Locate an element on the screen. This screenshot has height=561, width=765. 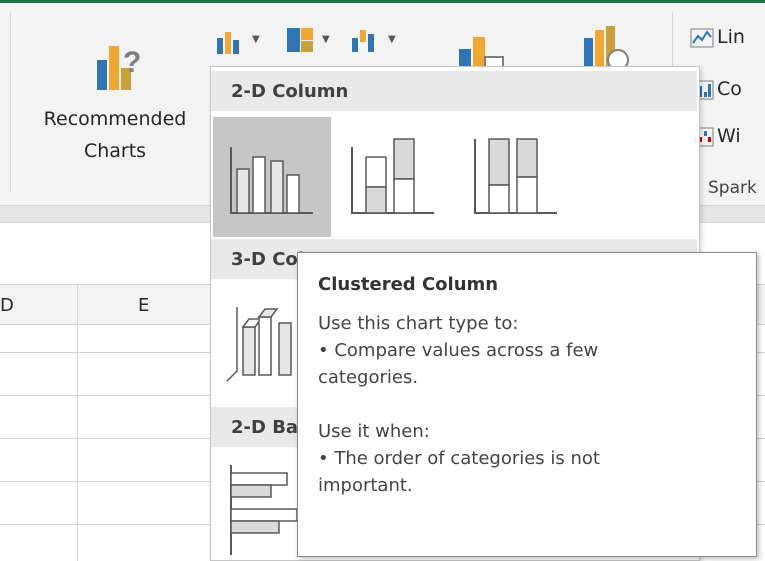
recommended-charts-label: Recommended is located at coordinates (115, 119).